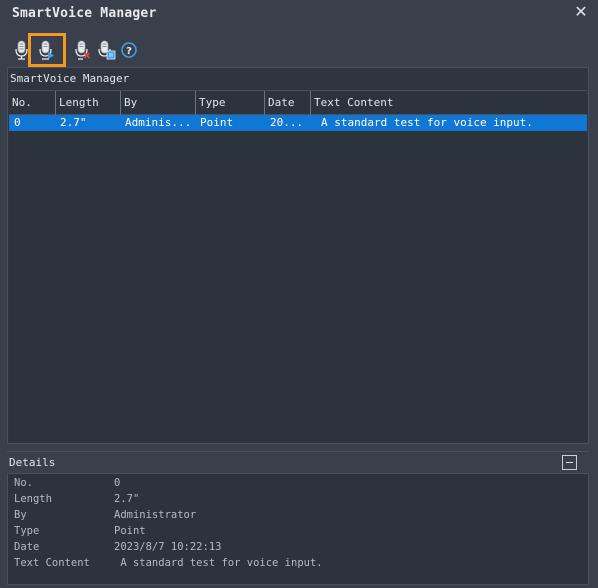 The width and height of the screenshot is (598, 588). Describe the element at coordinates (298, 462) in the screenshot. I see `details-header: Details` at that location.